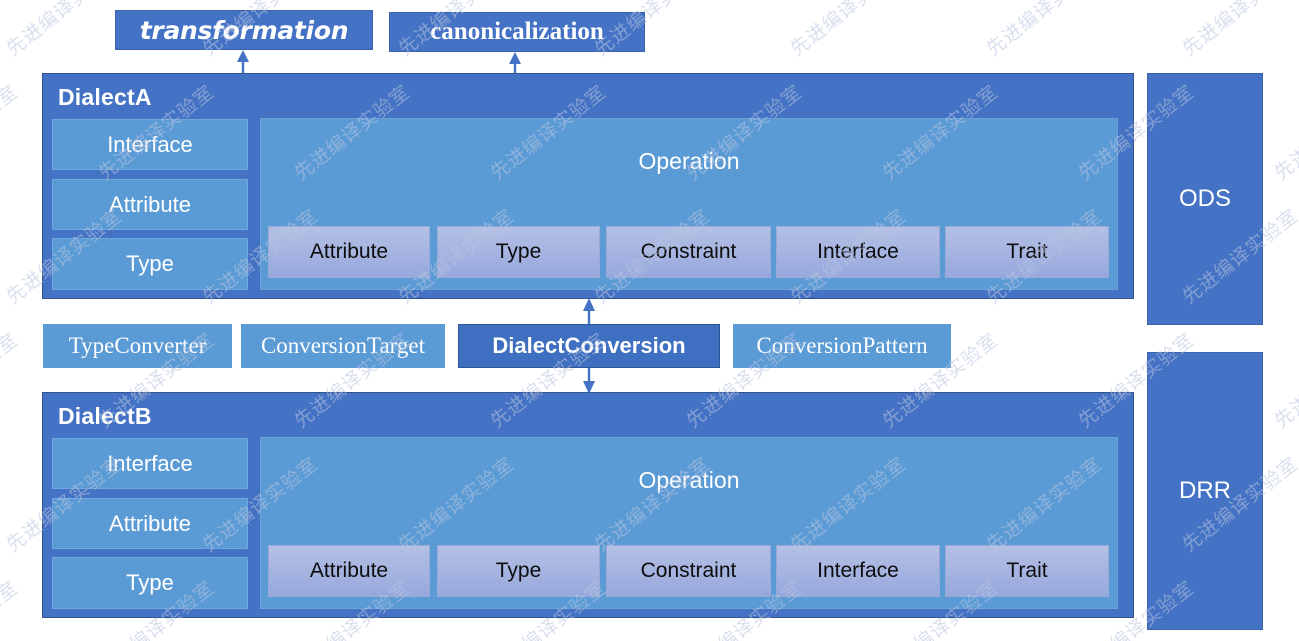 The width and height of the screenshot is (1299, 641). I want to click on dialect-b-member-interface-label: Interface, so click(150, 463).